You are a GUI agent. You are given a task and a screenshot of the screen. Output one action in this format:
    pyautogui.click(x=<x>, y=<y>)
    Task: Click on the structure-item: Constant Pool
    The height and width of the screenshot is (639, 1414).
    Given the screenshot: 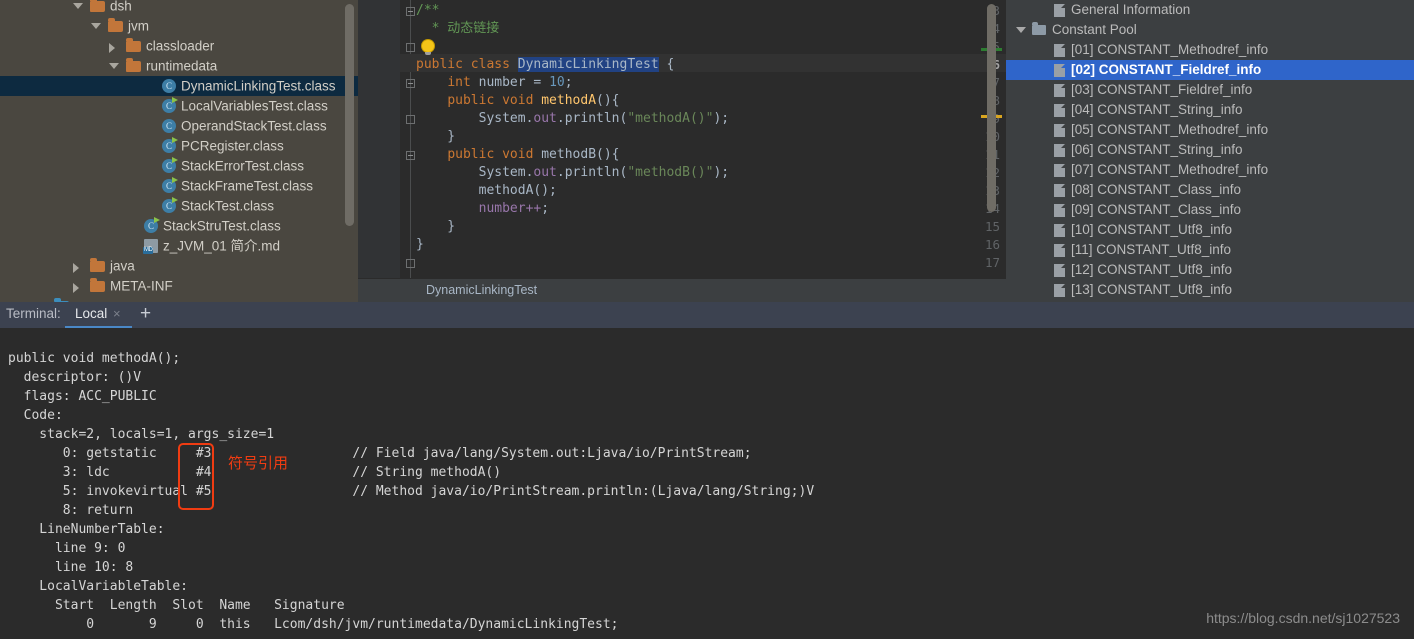 What is the action you would take?
    pyautogui.click(x=1210, y=30)
    